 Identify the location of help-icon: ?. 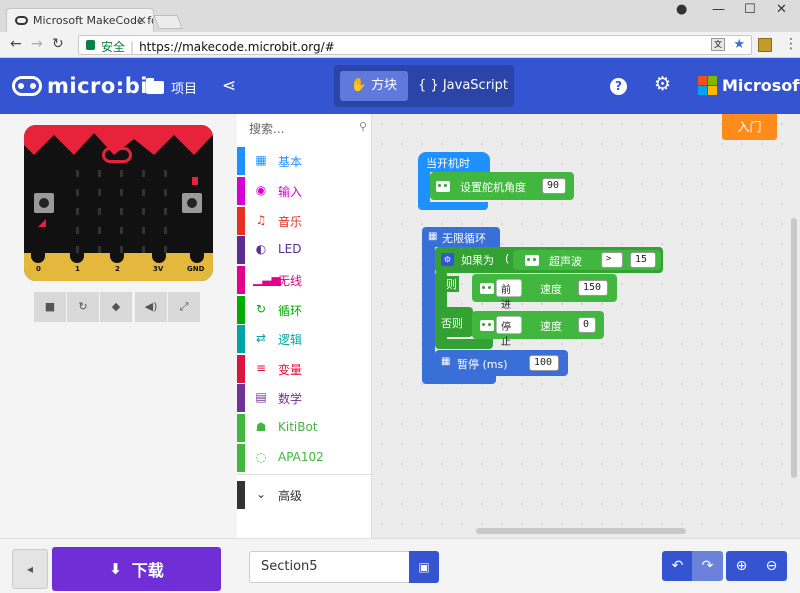
(618, 86).